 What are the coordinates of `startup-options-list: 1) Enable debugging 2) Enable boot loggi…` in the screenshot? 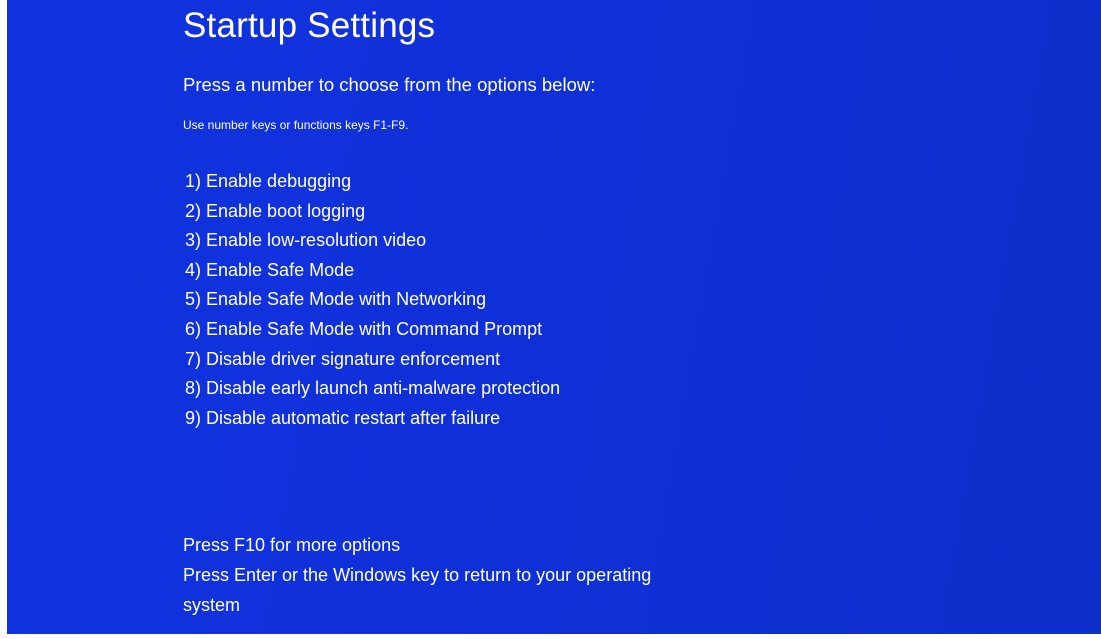 It's located at (372, 302).